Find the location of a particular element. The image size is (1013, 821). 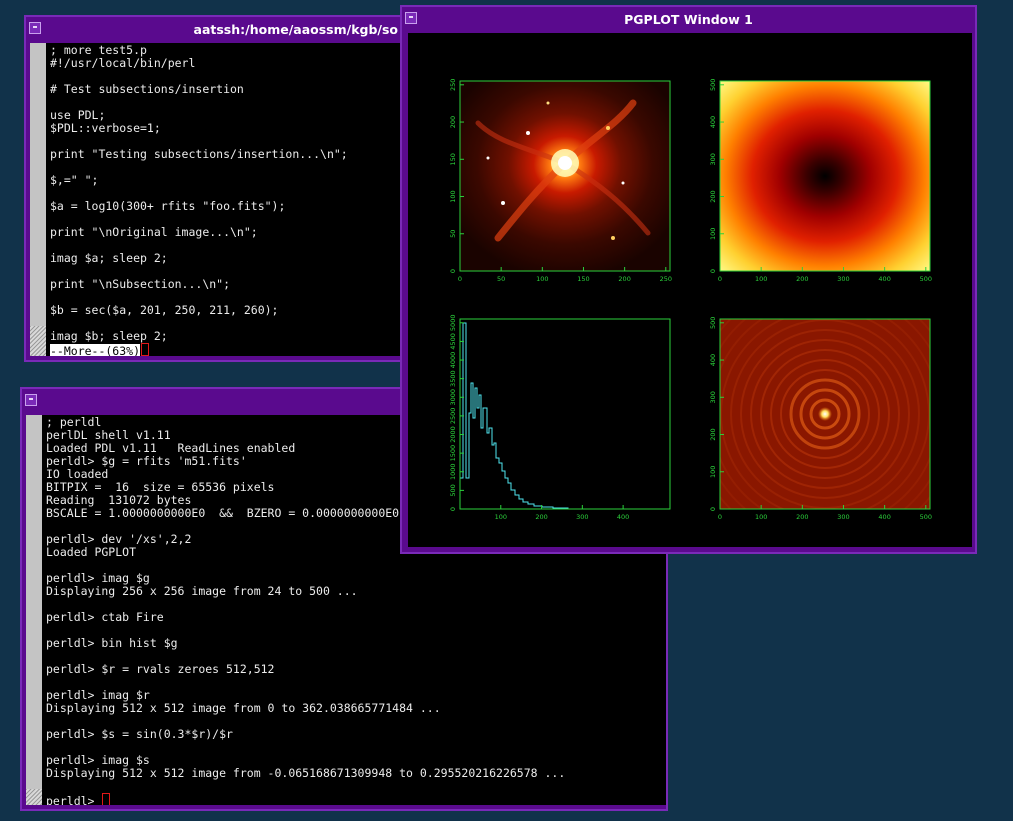

window-title: PGPLOT Window 1 is located at coordinates (688, 19).